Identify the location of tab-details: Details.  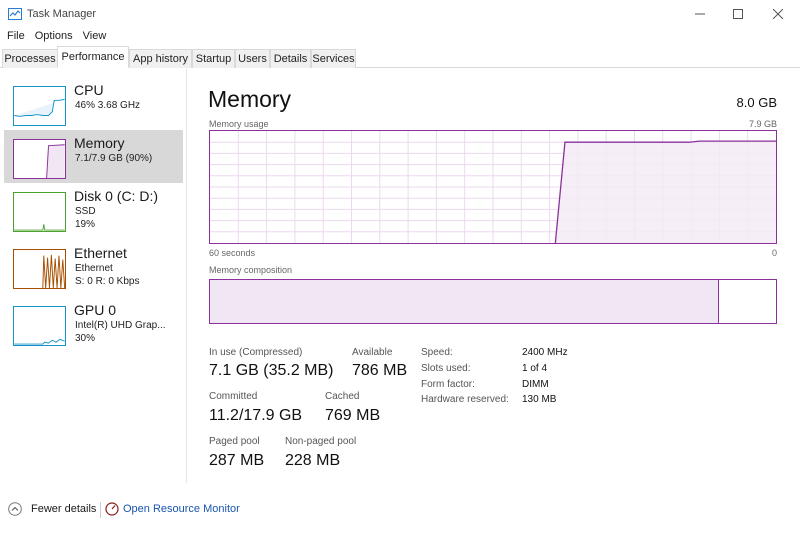
(290, 58).